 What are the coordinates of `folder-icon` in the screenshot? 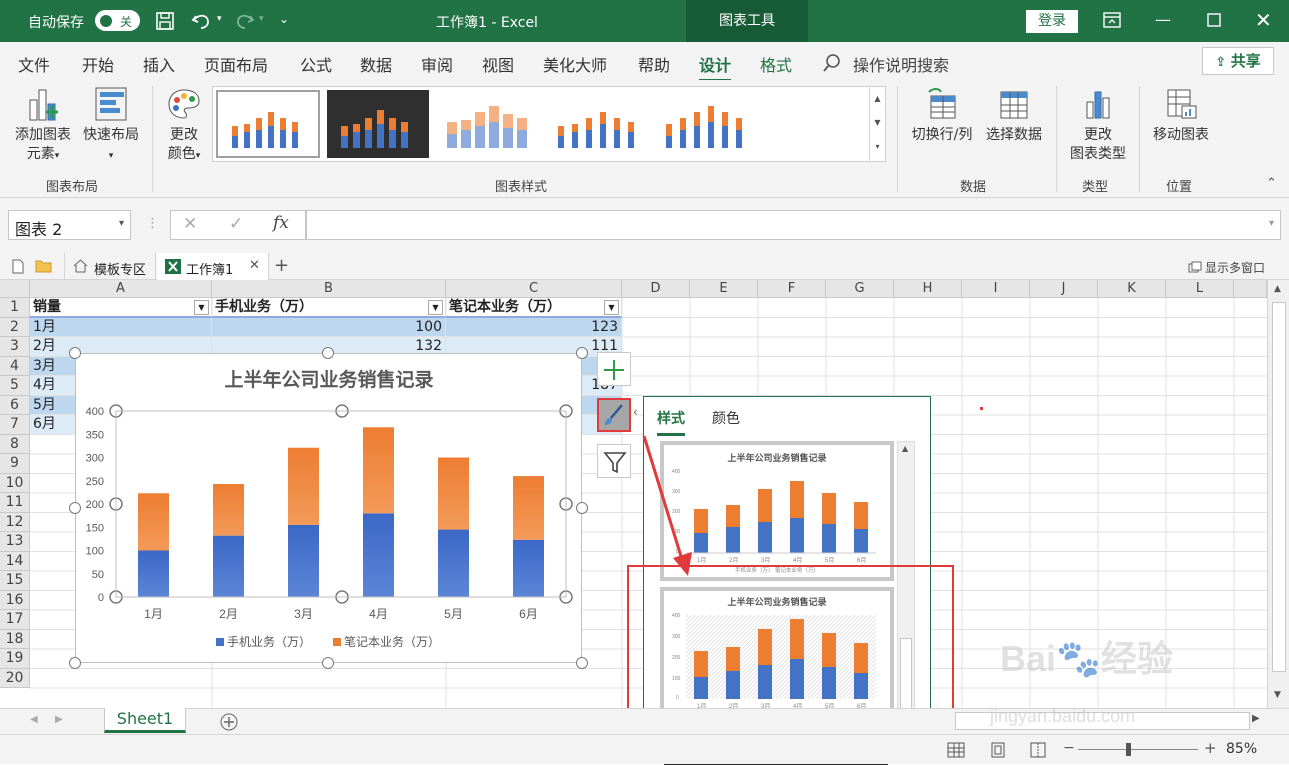 It's located at (43, 266).